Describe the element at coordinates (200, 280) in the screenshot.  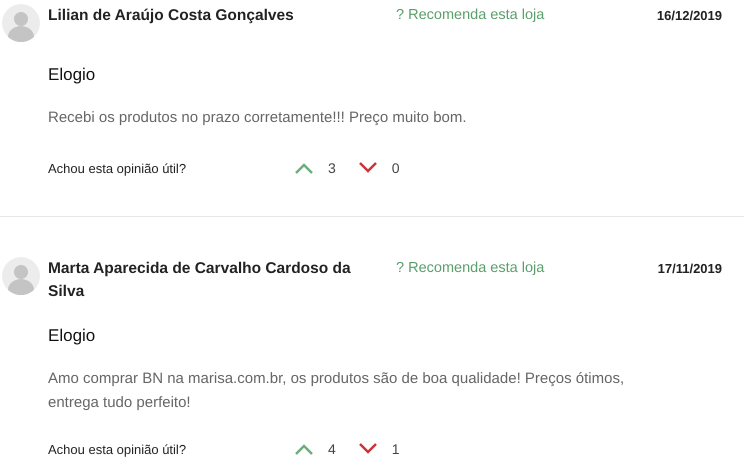
I see `reviewer-name: Marta Aparecida de Carvalho Cardoso da Silva` at that location.